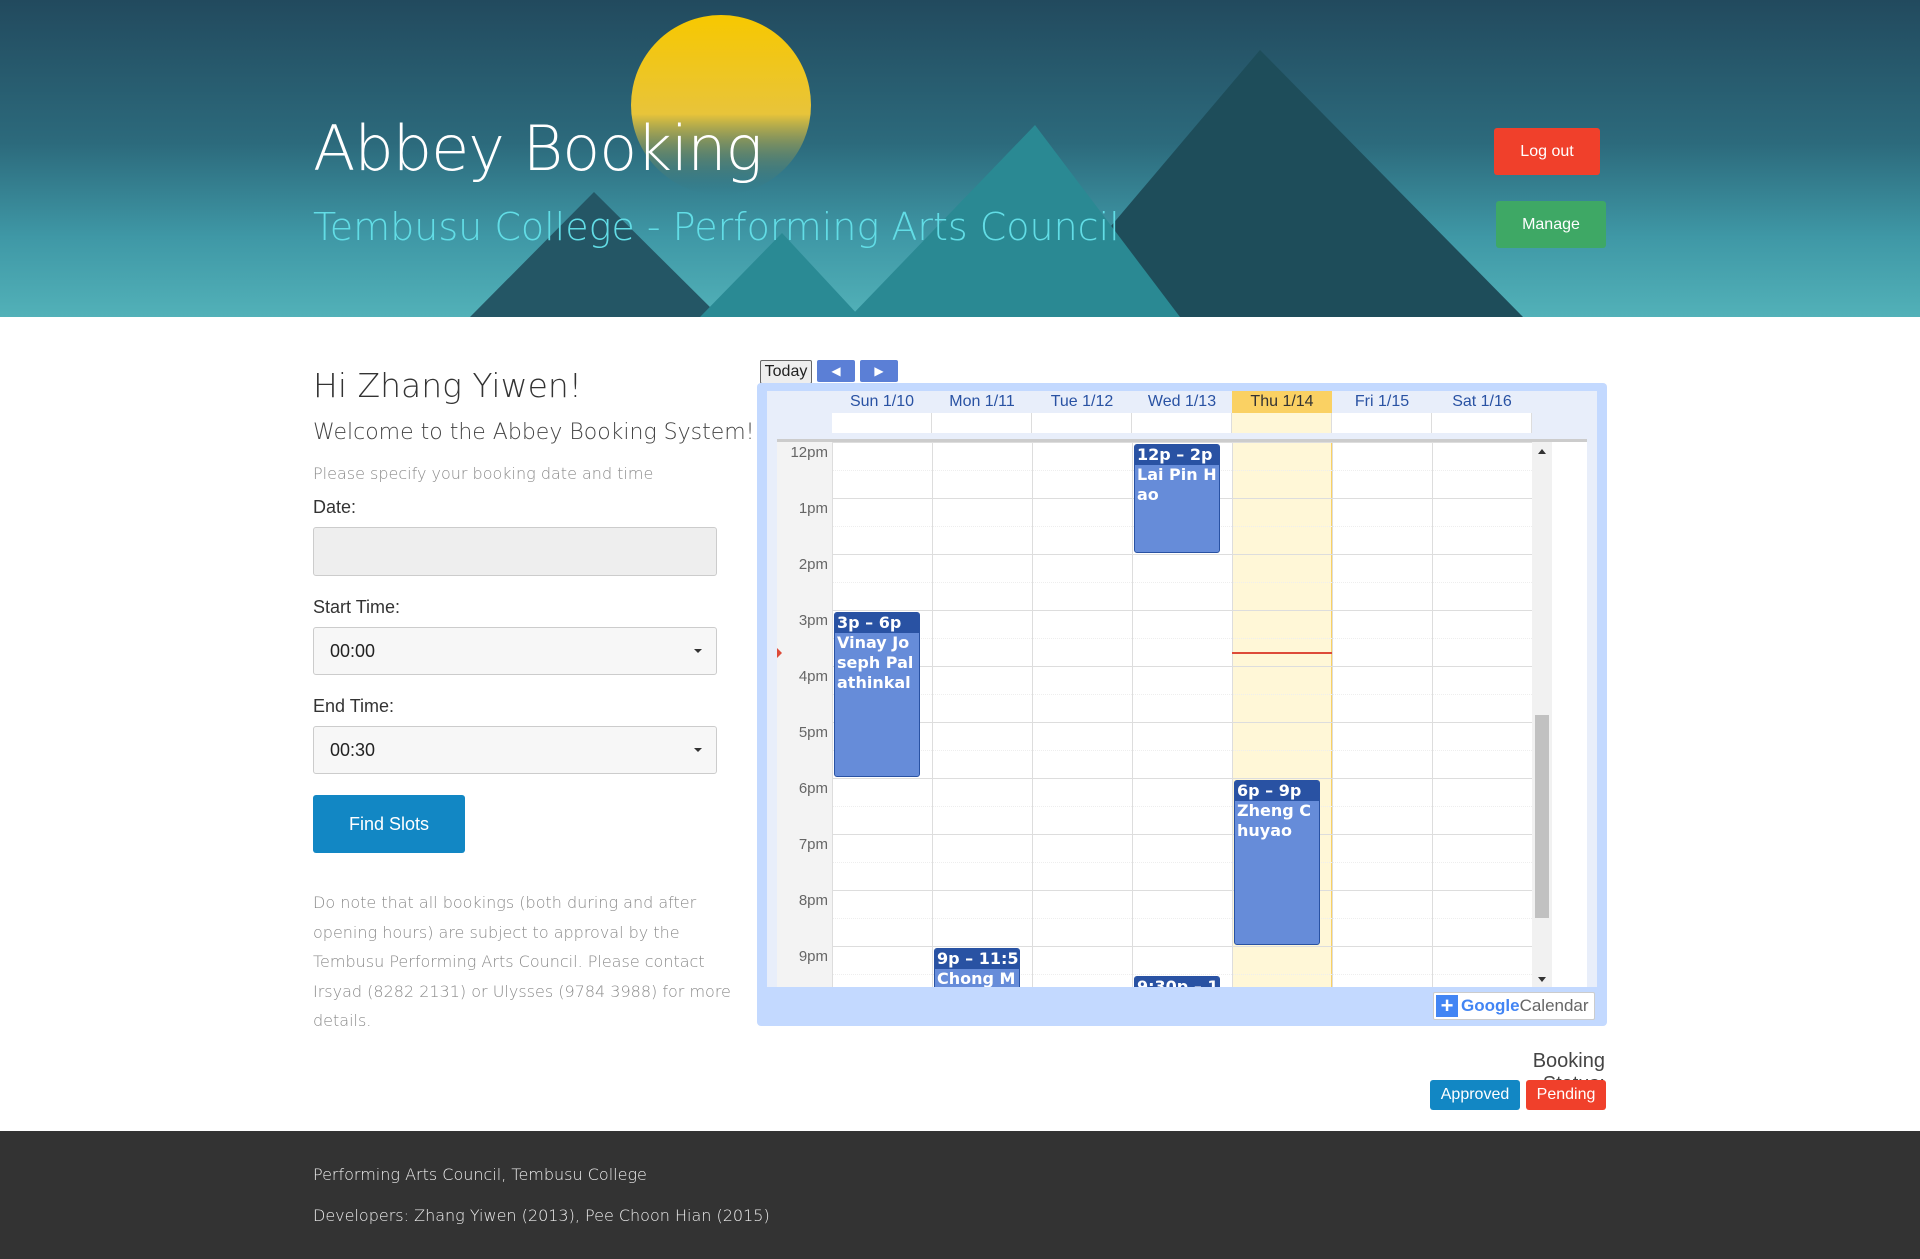 The image size is (1920, 1259). What do you see at coordinates (1542, 979) in the screenshot?
I see `scroll-down-icon` at bounding box center [1542, 979].